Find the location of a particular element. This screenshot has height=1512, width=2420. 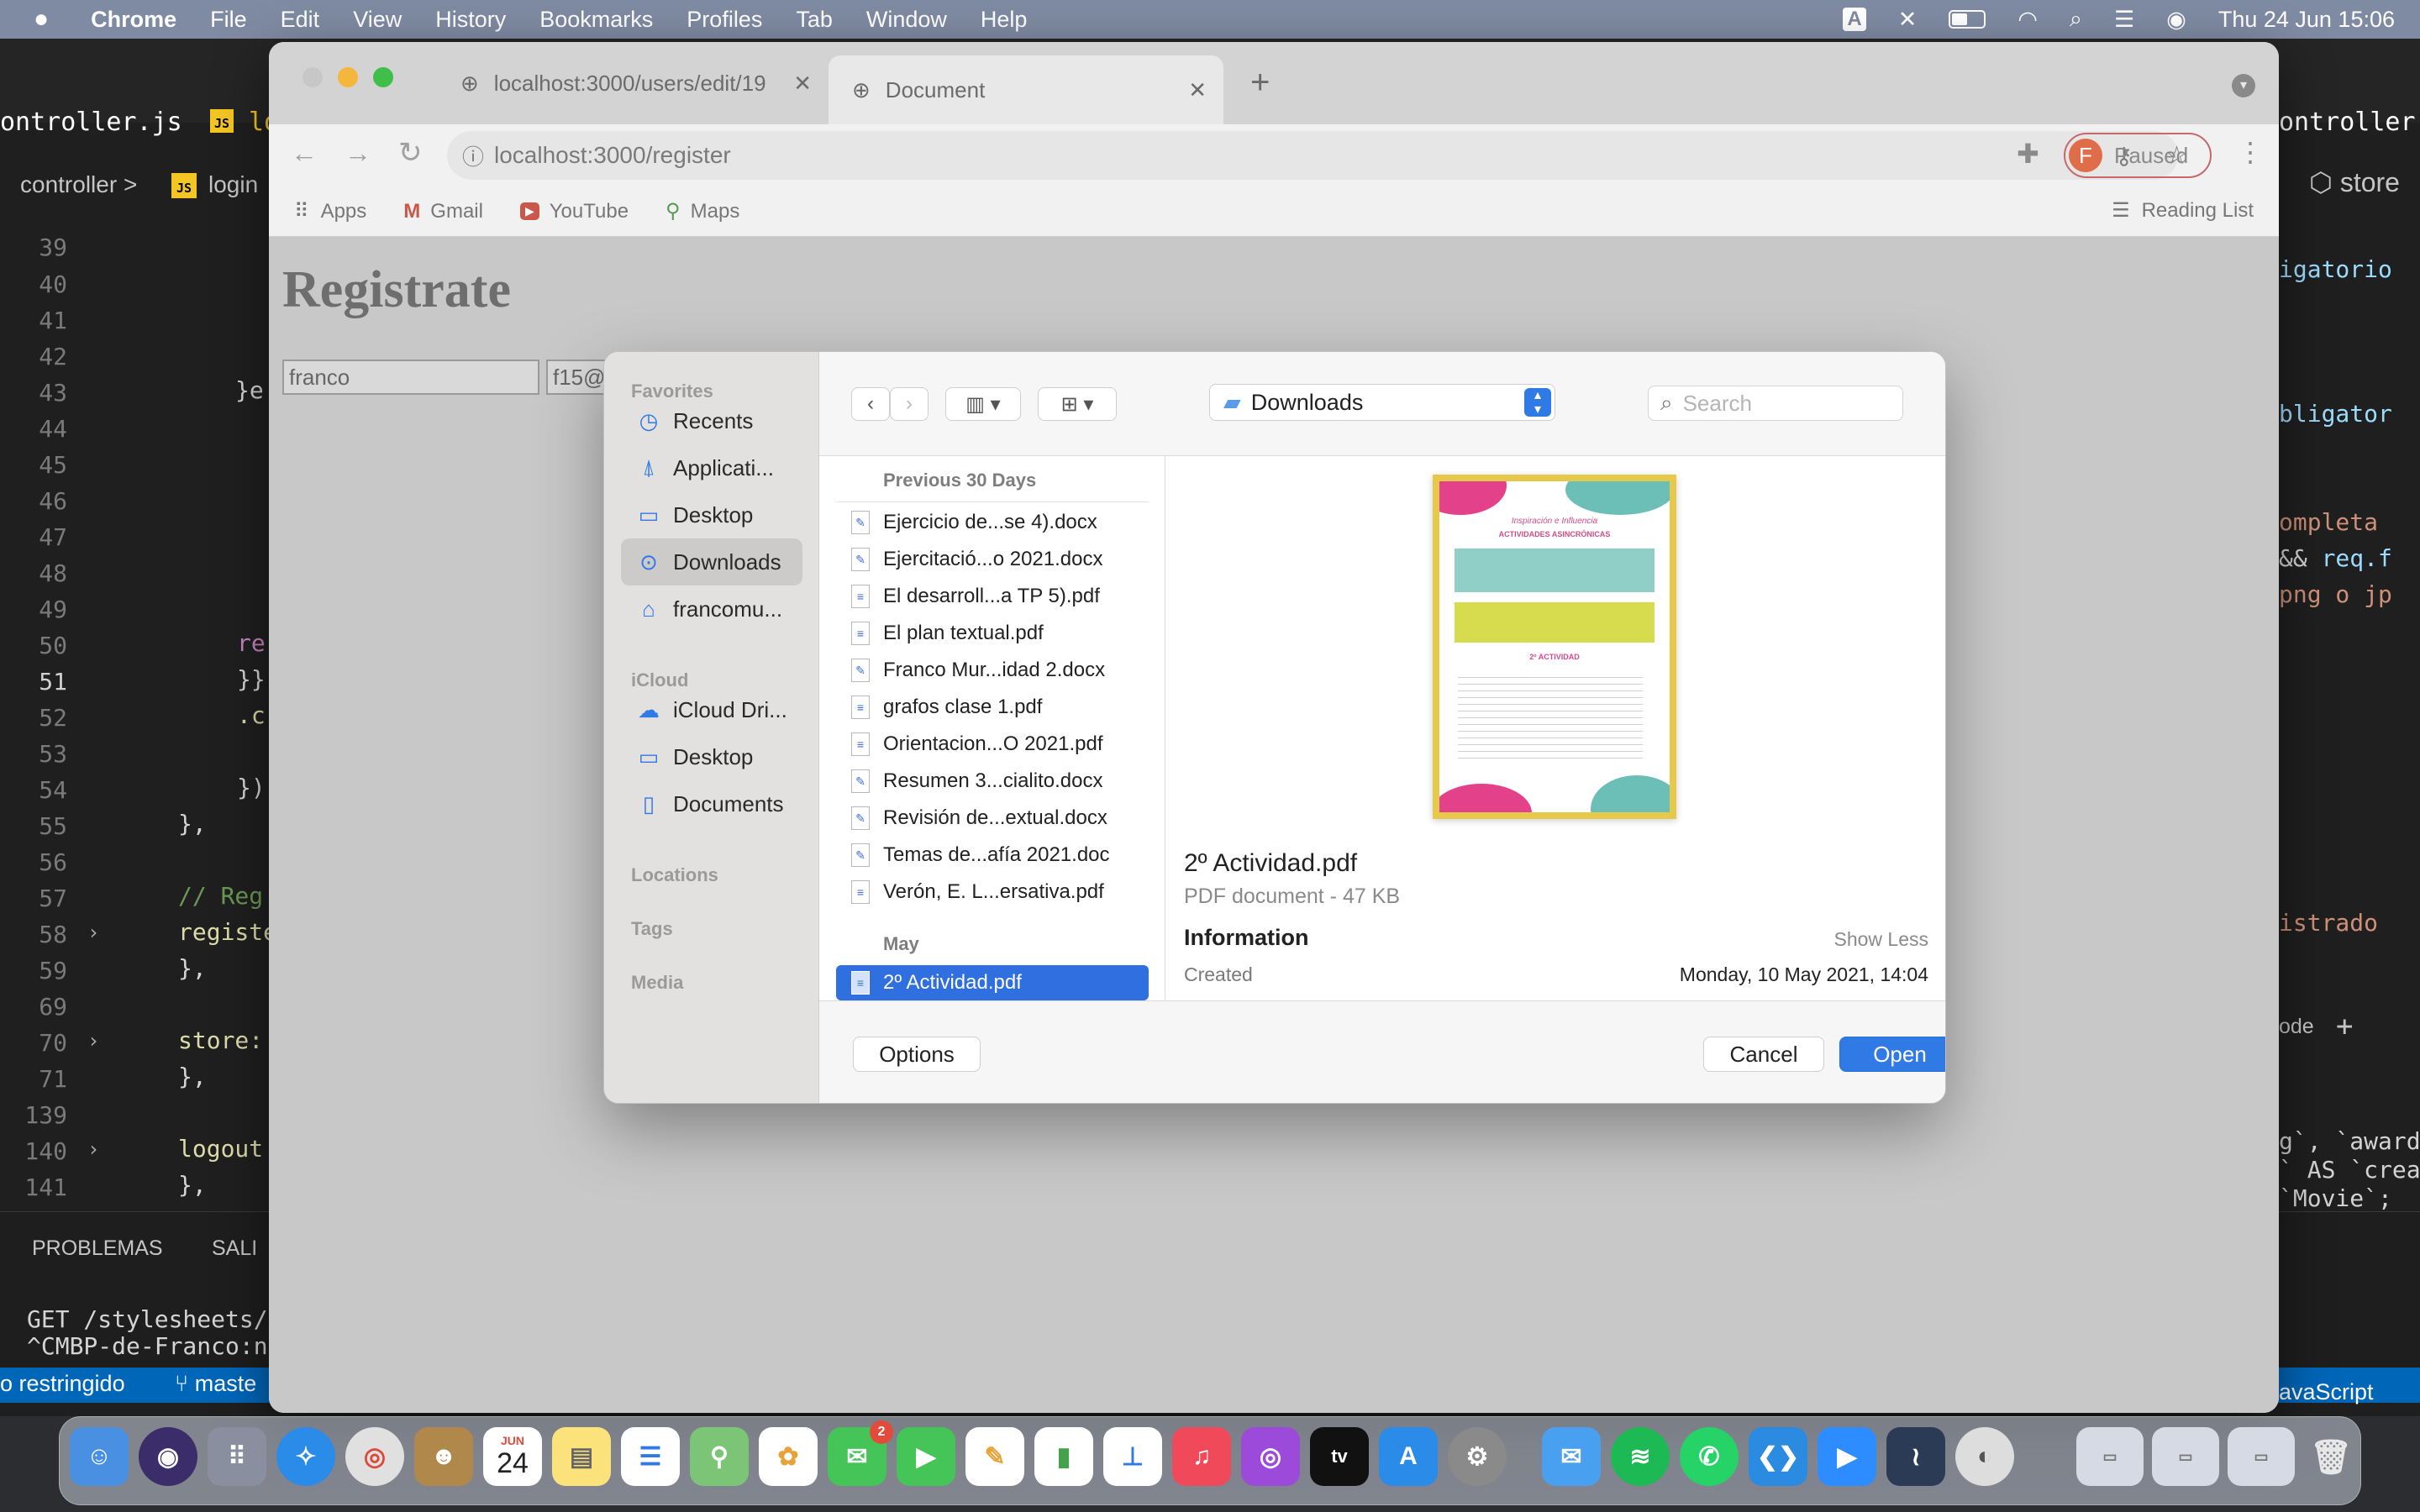

cancel-button: Cancel is located at coordinates (1763, 1054).